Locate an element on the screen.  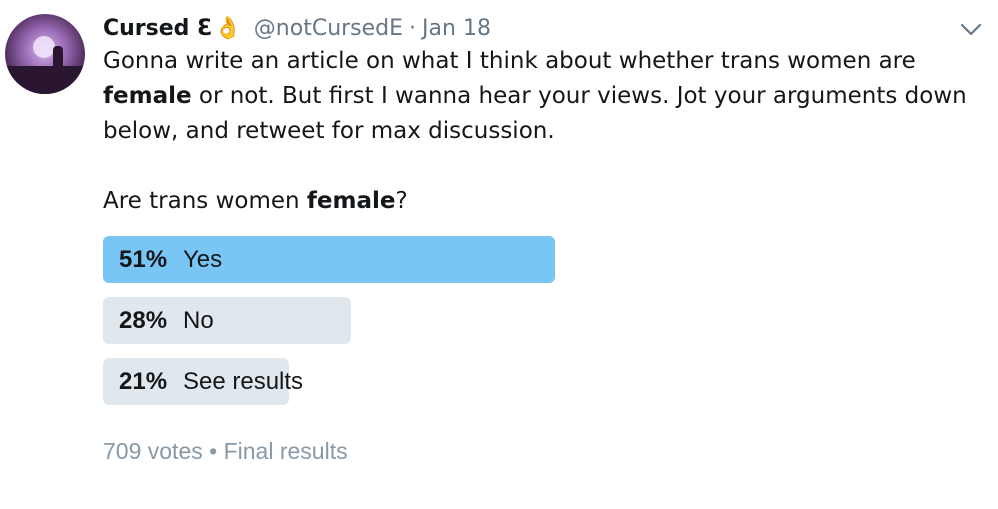
author-avatar is located at coordinates (45, 54).